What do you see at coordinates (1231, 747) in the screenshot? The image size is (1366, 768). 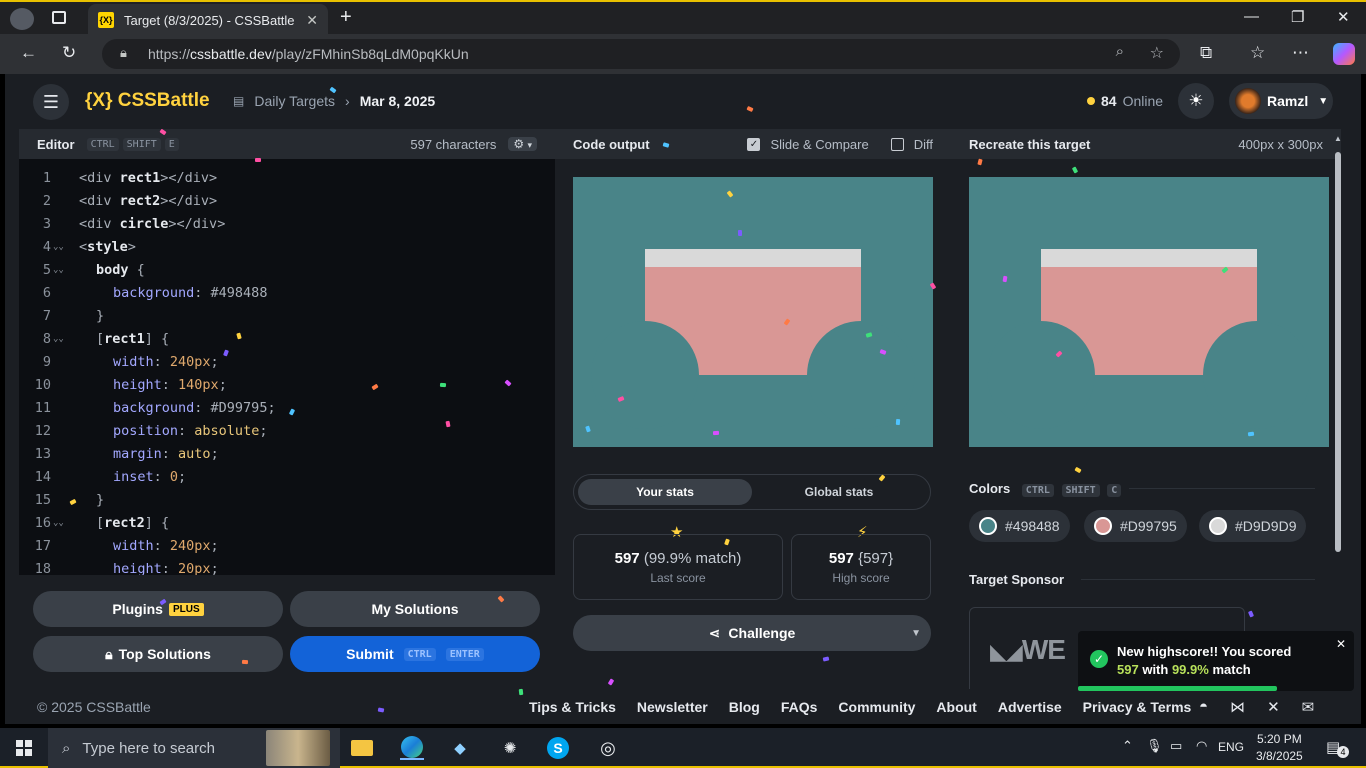 I see `language-indicator: ENG` at bounding box center [1231, 747].